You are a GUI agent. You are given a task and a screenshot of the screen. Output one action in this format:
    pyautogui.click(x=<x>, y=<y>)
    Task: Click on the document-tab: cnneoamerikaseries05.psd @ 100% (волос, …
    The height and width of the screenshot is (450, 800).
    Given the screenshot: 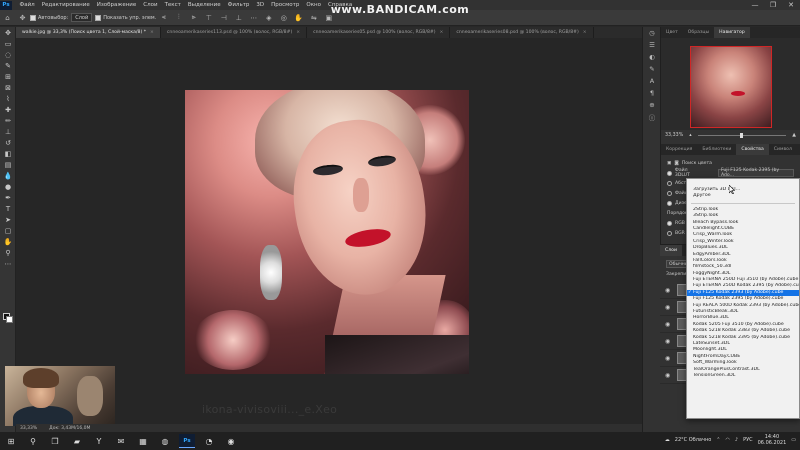 What is the action you would take?
    pyautogui.click(x=379, y=32)
    